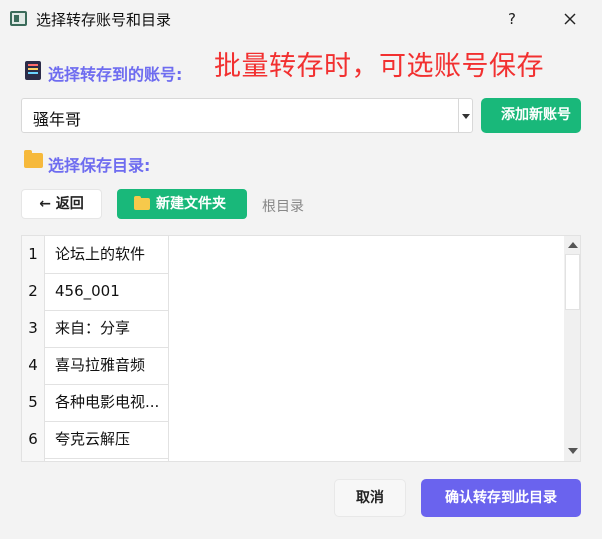  I want to click on new-folder-label: 新建文件夹, so click(191, 204).